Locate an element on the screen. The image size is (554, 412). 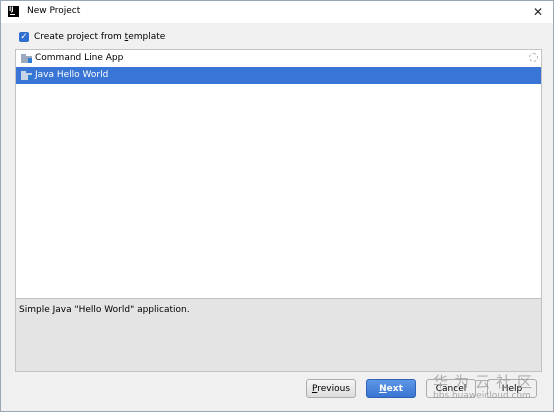
template-item-java-hello-world: Java Hello World is located at coordinates (278, 75).